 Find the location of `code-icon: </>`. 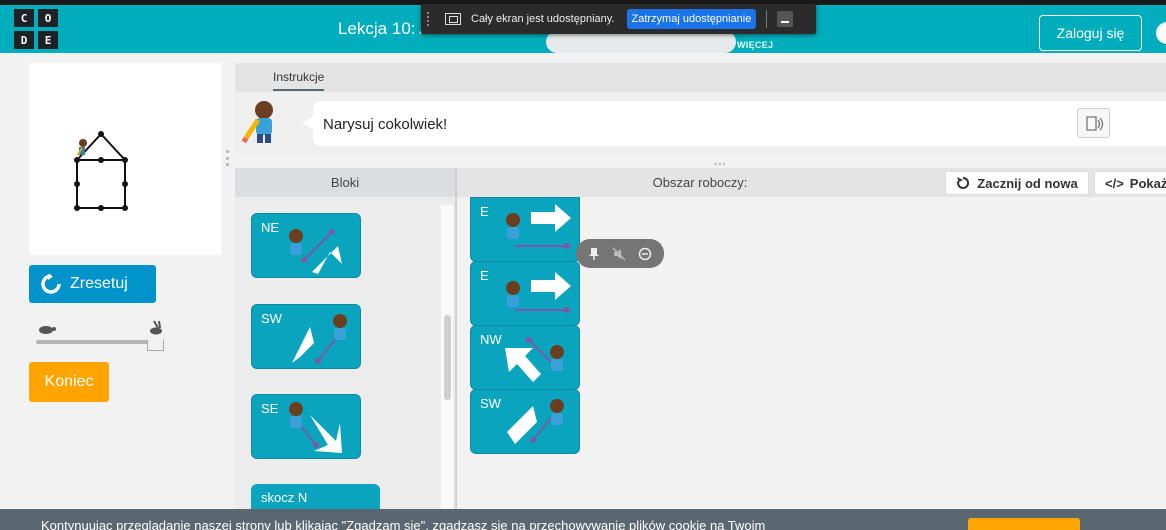

code-icon: </> is located at coordinates (1114, 183).